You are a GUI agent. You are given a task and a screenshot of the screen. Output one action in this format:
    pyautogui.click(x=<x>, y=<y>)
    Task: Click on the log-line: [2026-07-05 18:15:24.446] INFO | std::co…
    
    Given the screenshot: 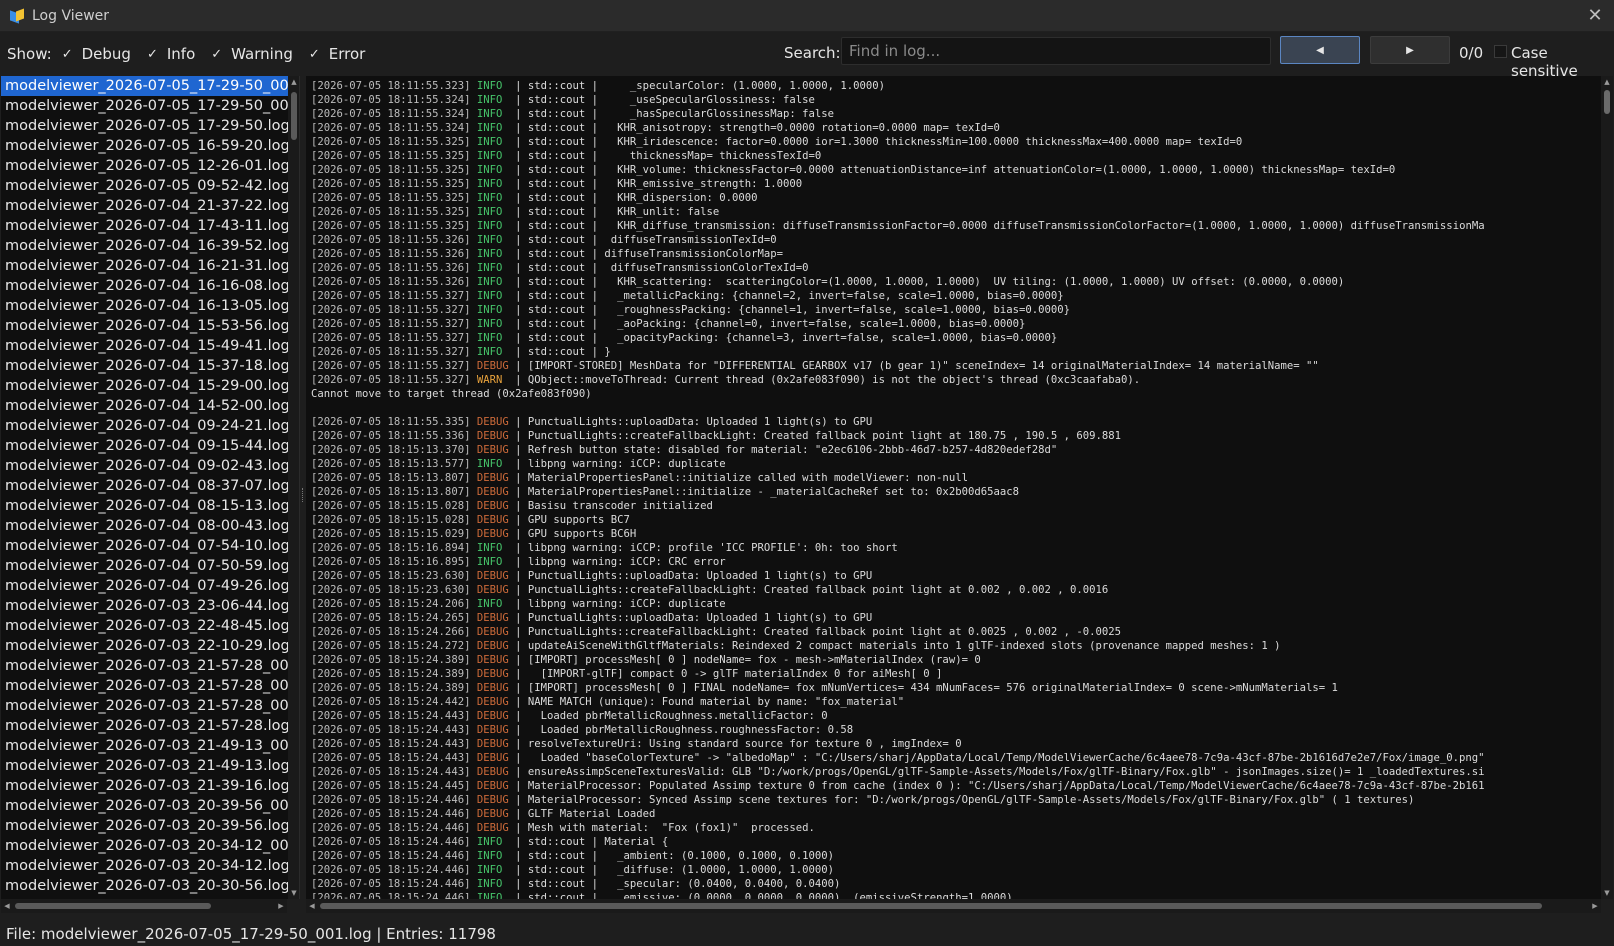 What is the action you would take?
    pyautogui.click(x=898, y=842)
    